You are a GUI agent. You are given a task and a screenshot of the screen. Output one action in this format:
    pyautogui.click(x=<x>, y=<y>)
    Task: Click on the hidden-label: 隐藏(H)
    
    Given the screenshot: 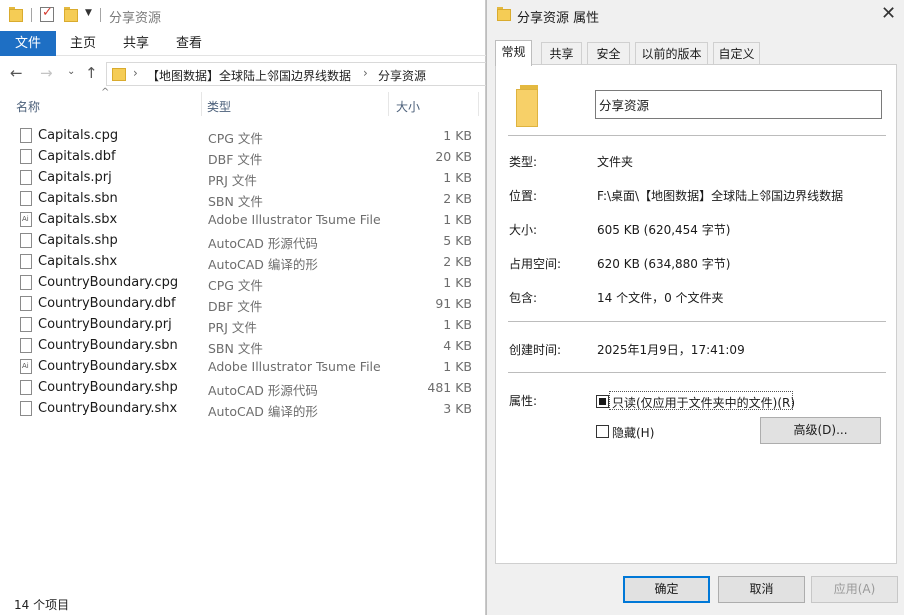 What is the action you would take?
    pyautogui.click(x=633, y=432)
    